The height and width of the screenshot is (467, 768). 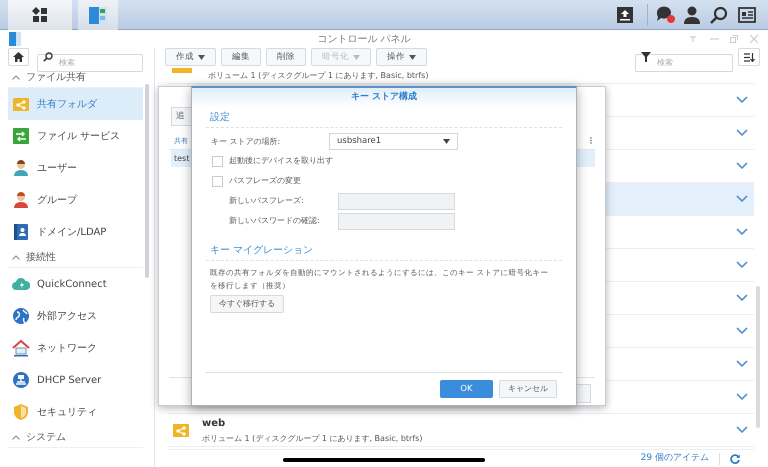 What do you see at coordinates (75, 284) in the screenshot?
I see `sidebar-item: QuickConnect` at bounding box center [75, 284].